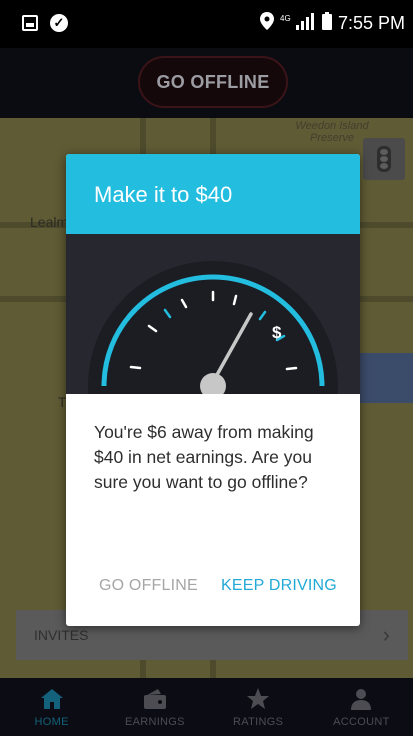  Describe the element at coordinates (30, 23) in the screenshot. I see `image-icon` at that location.